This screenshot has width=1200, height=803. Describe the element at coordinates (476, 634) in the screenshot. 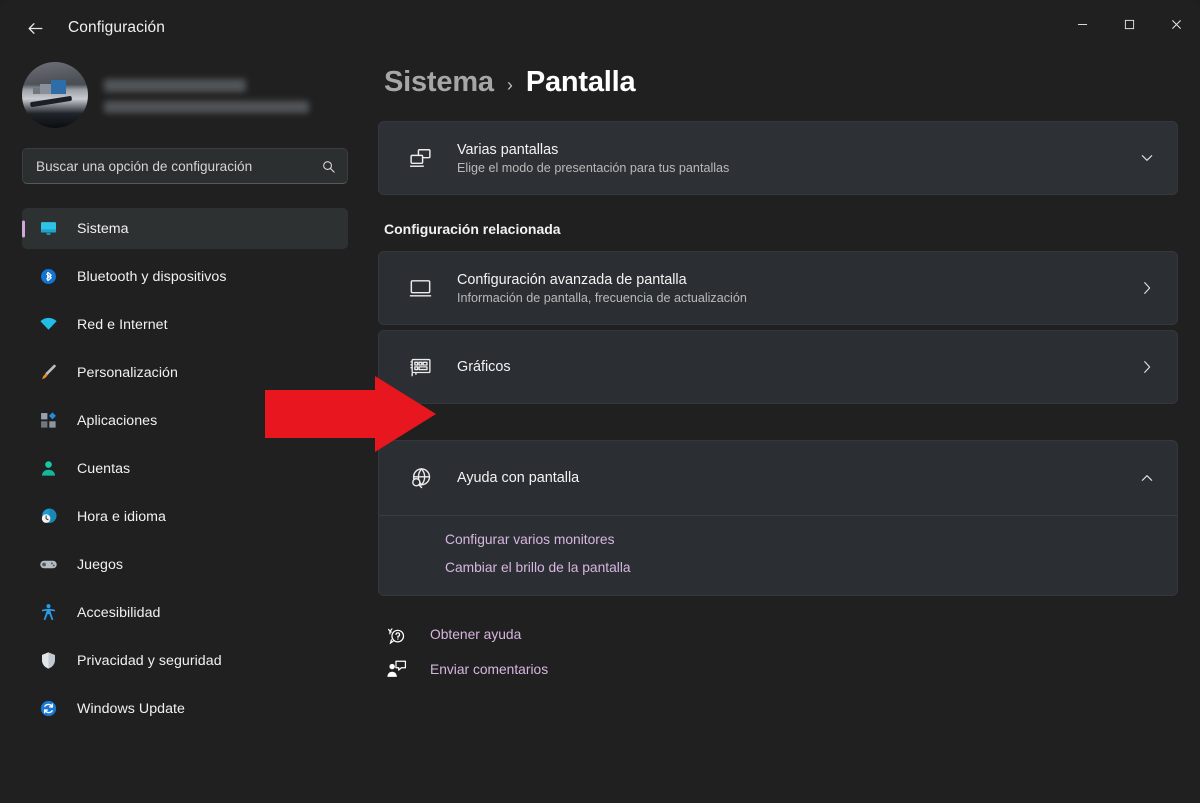

I see `footer-link-label: Obtener ayuda` at that location.